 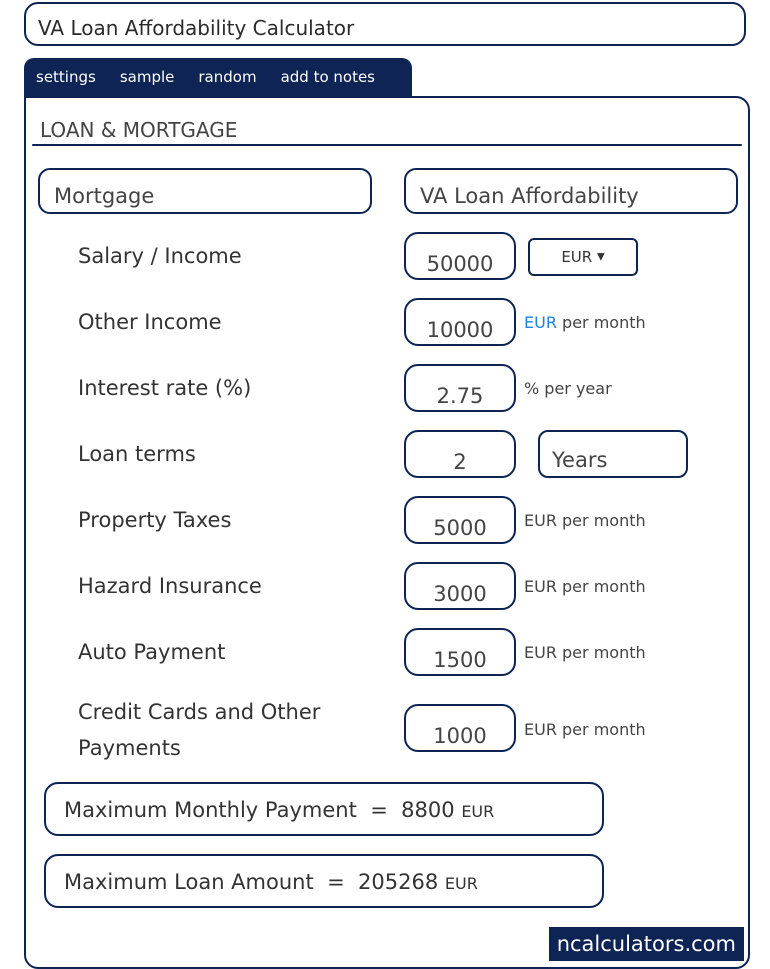 What do you see at coordinates (324, 881) in the screenshot?
I see `max-loan-amount-result: Maximum Loan Amount = 205268 EUR` at bounding box center [324, 881].